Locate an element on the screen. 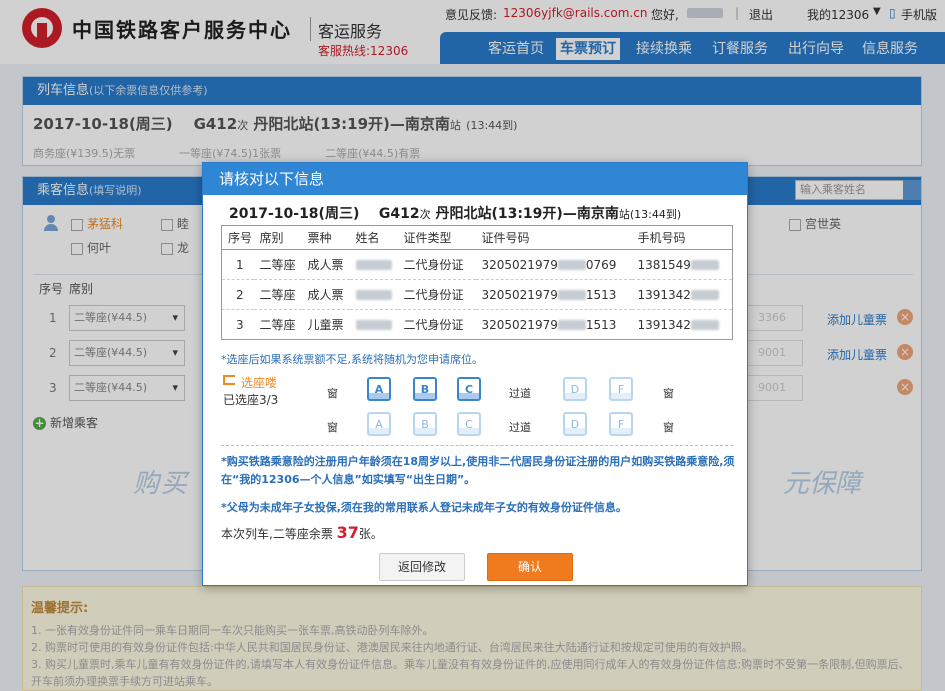 The height and width of the screenshot is (691, 945). dialog-train-to: 南京南 is located at coordinates (597, 214).